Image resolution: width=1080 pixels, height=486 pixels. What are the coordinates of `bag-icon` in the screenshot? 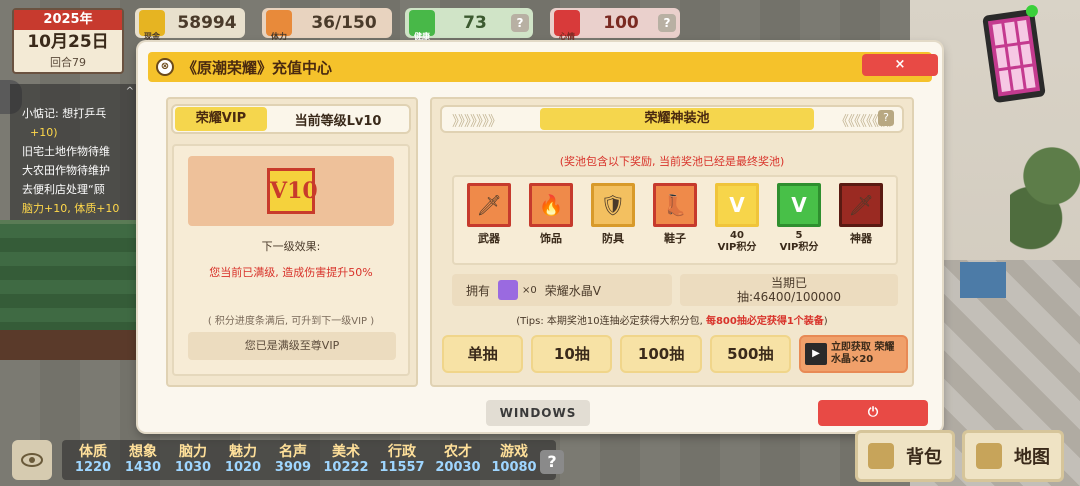 It's located at (881, 456).